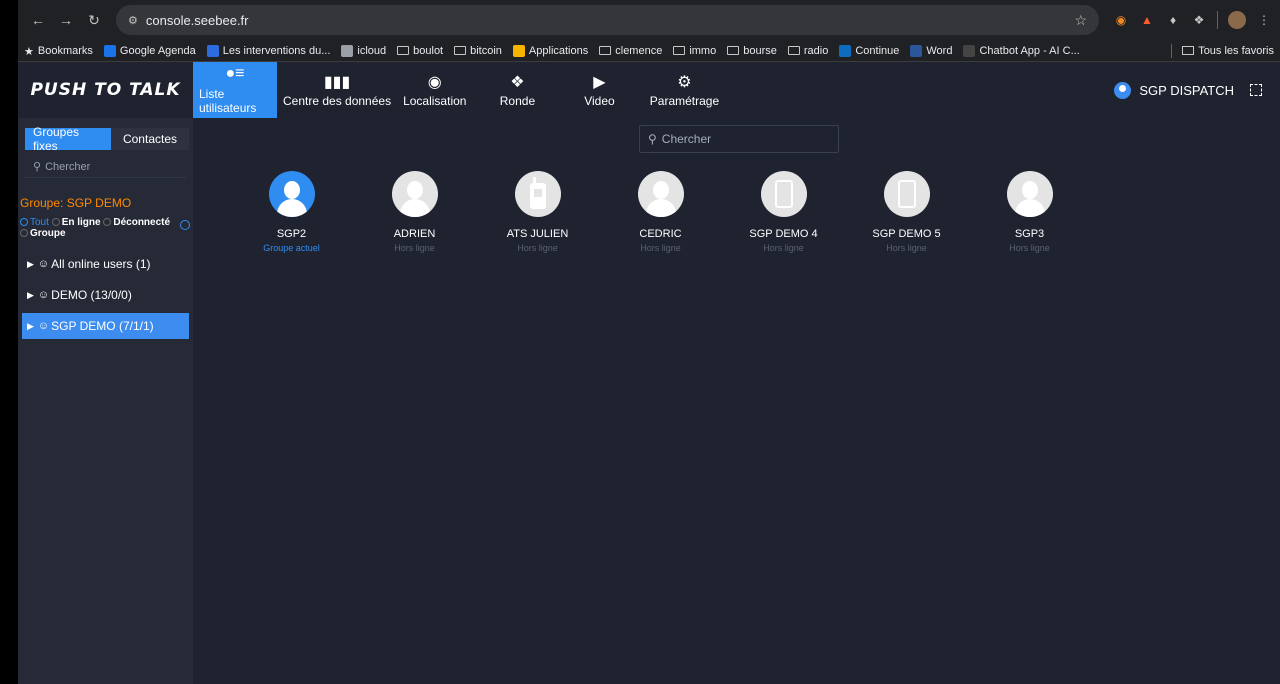  Describe the element at coordinates (55, 222) in the screenshot. I see `radio-icon` at that location.